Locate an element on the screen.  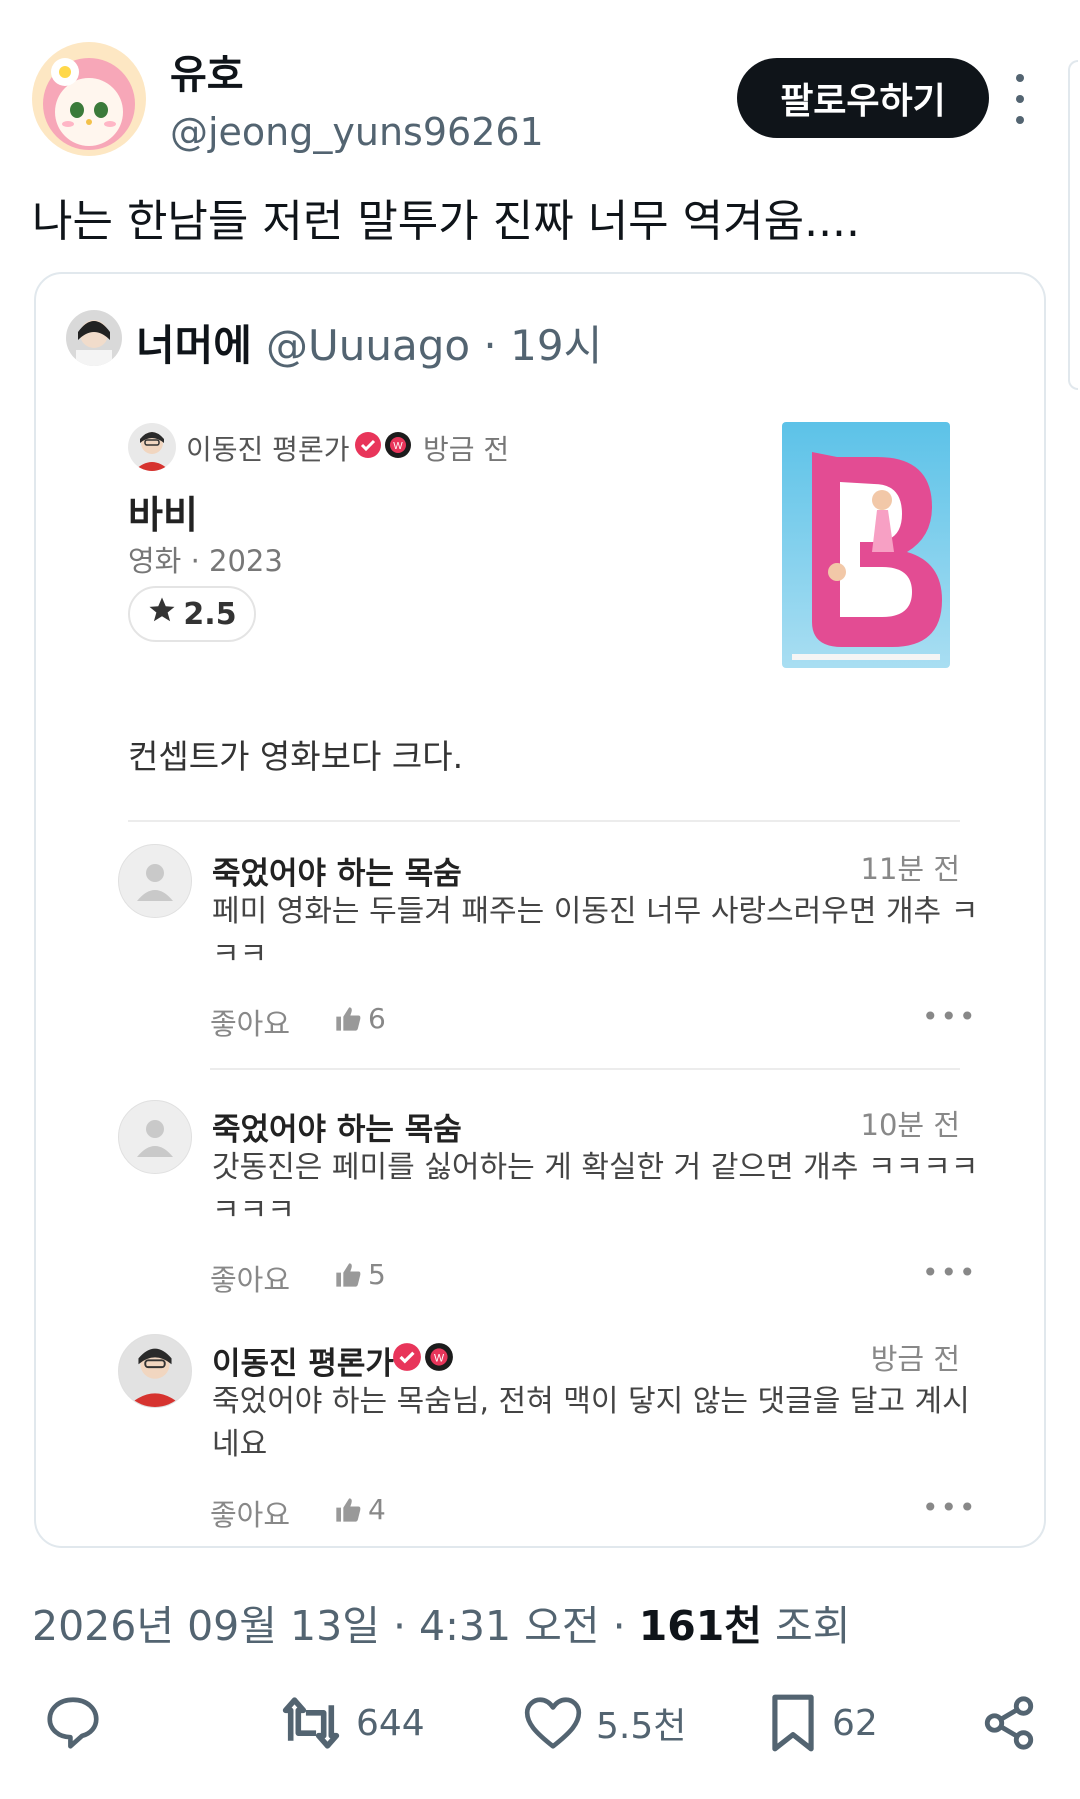
reply-icon is located at coordinates (73, 1723).